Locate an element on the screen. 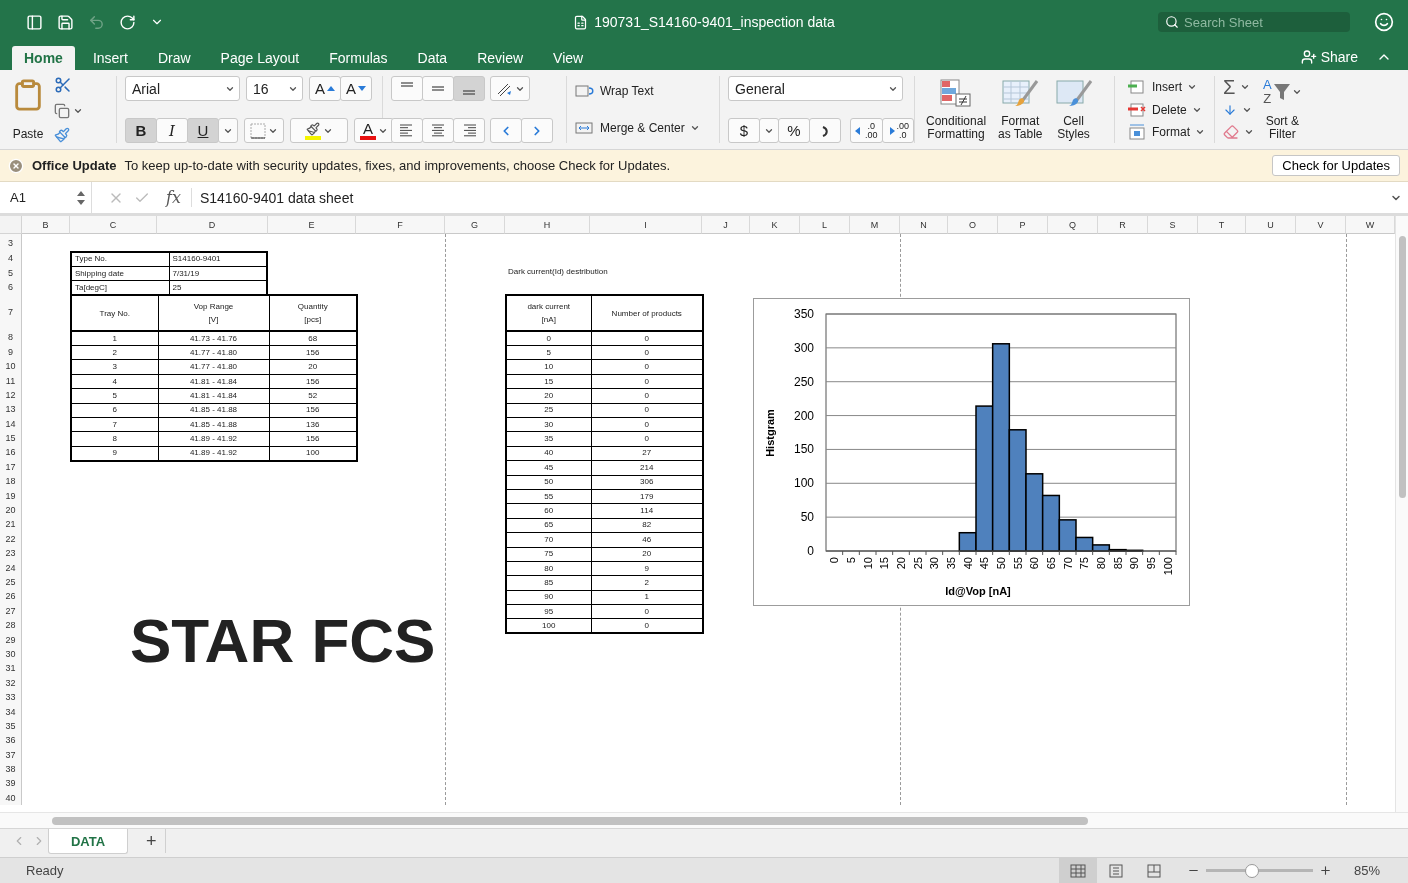  axis-label: 10 is located at coordinates (867, 563).